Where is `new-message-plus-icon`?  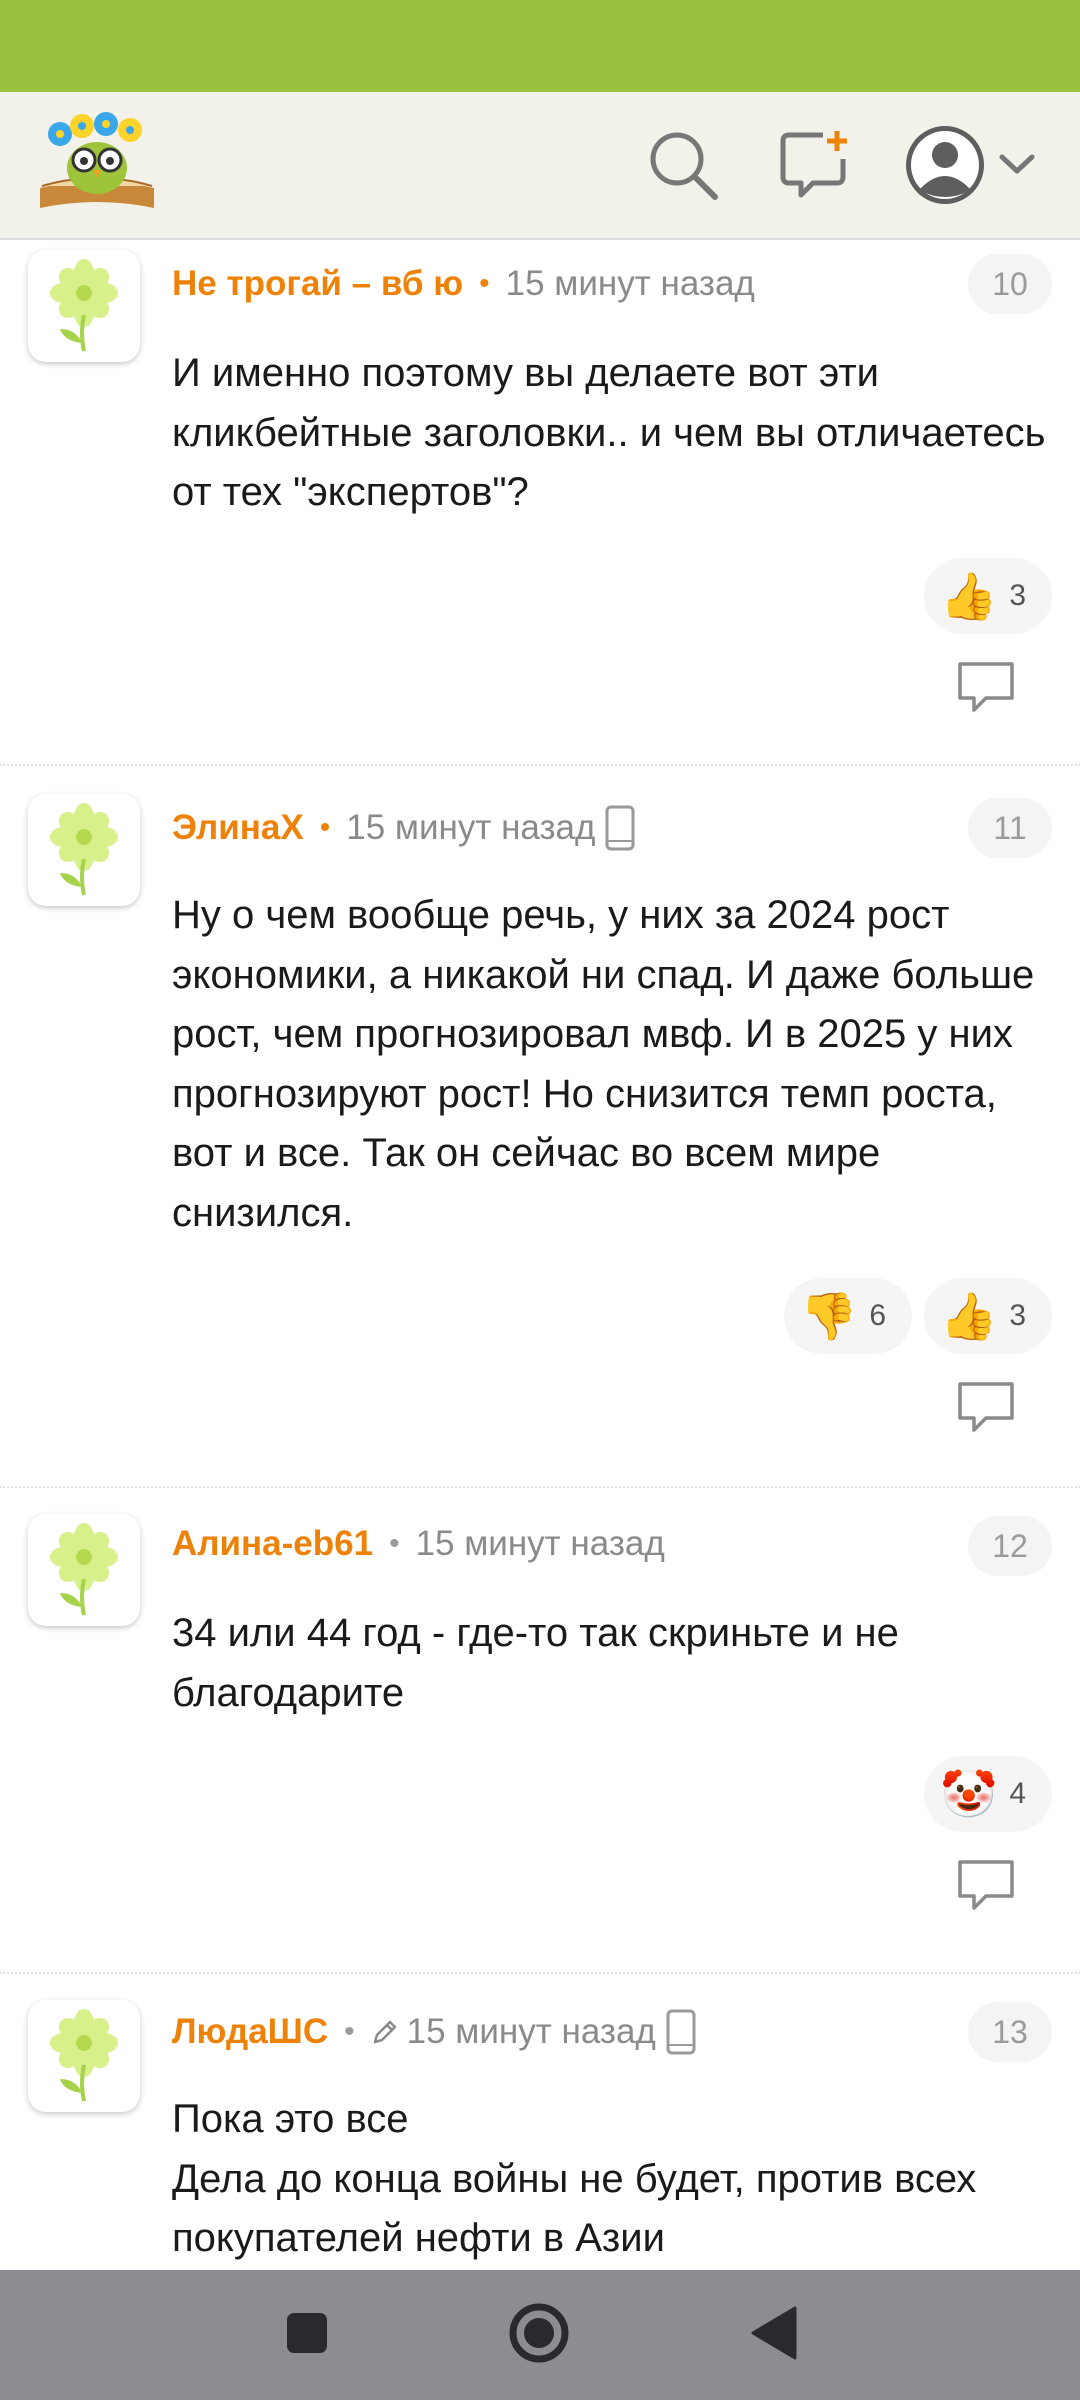 new-message-plus-icon is located at coordinates (815, 167).